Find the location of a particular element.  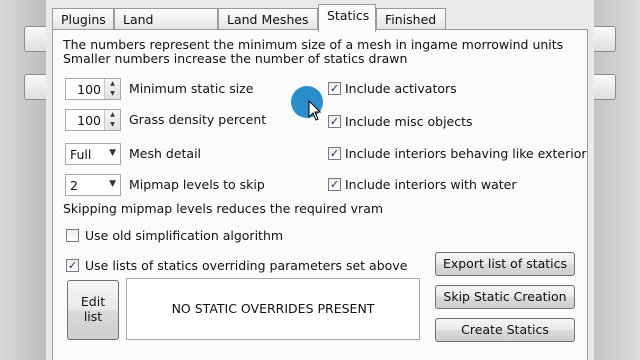

tab-label: Statics is located at coordinates (348, 15).